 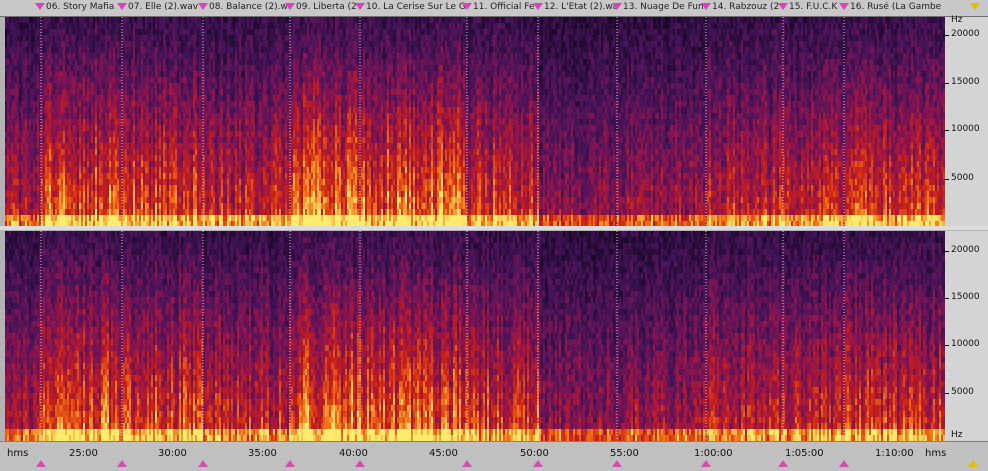 I want to click on channel-divider, so click(x=494, y=228).